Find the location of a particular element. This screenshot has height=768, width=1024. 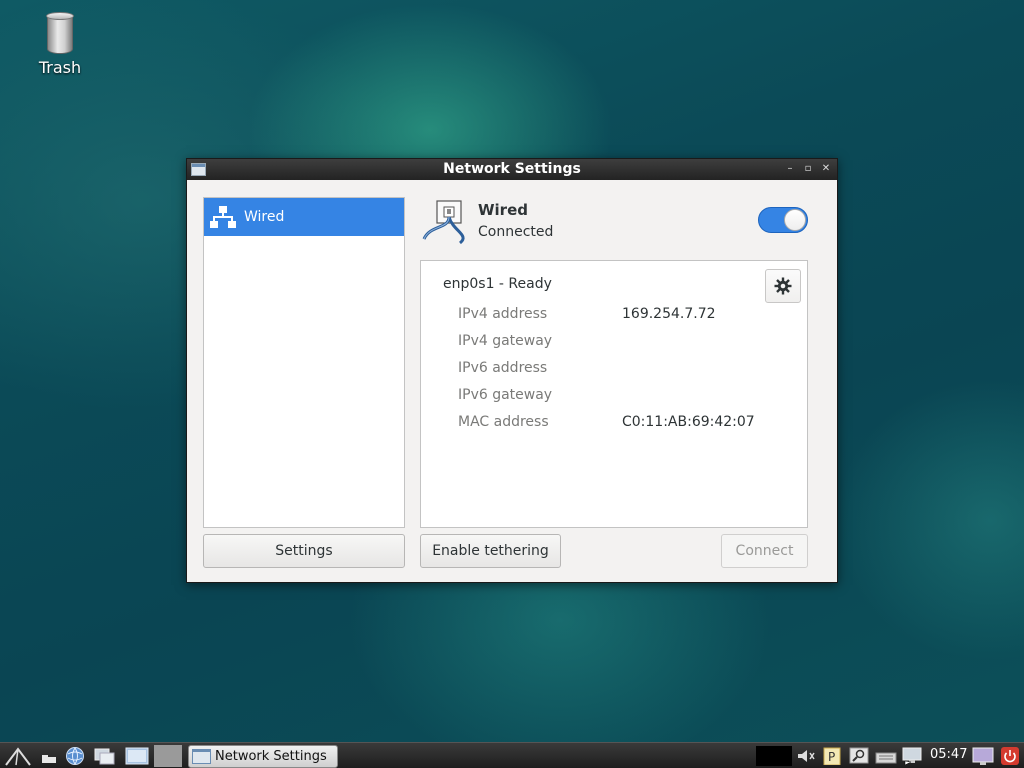

settings-button: Settings is located at coordinates (304, 551).